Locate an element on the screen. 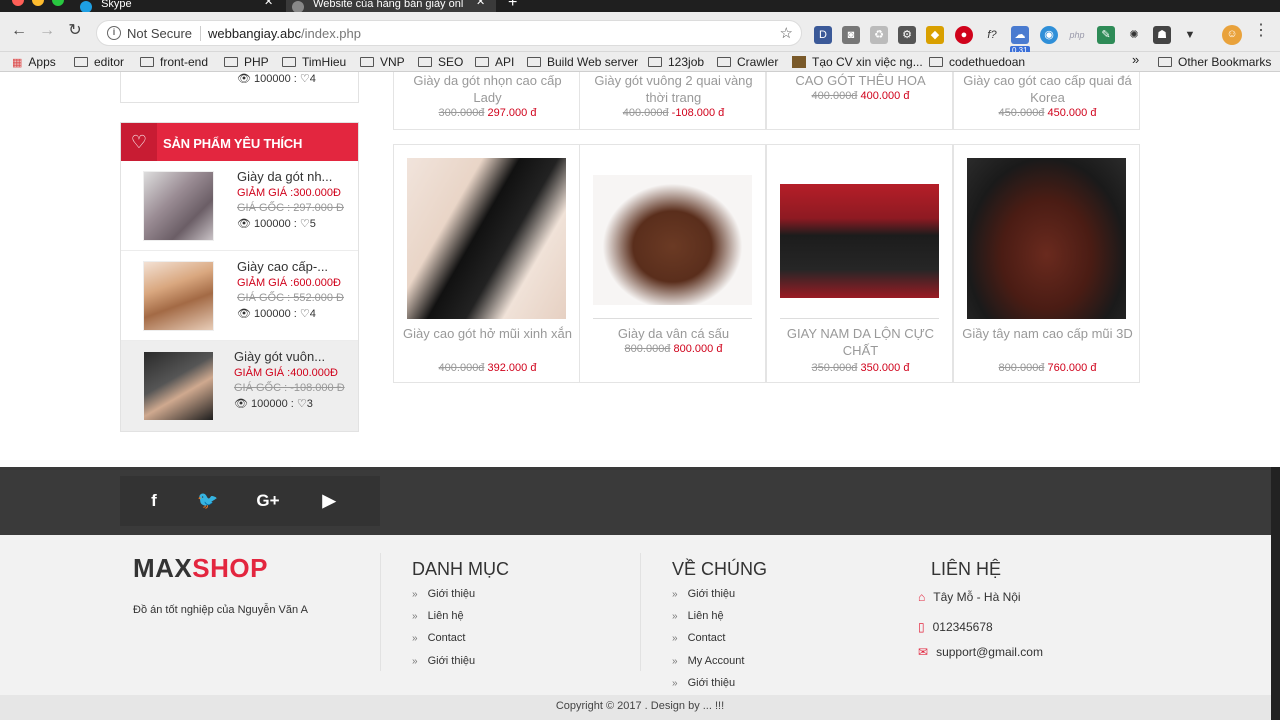  back-arrow-icon: ← is located at coordinates (19, 31).